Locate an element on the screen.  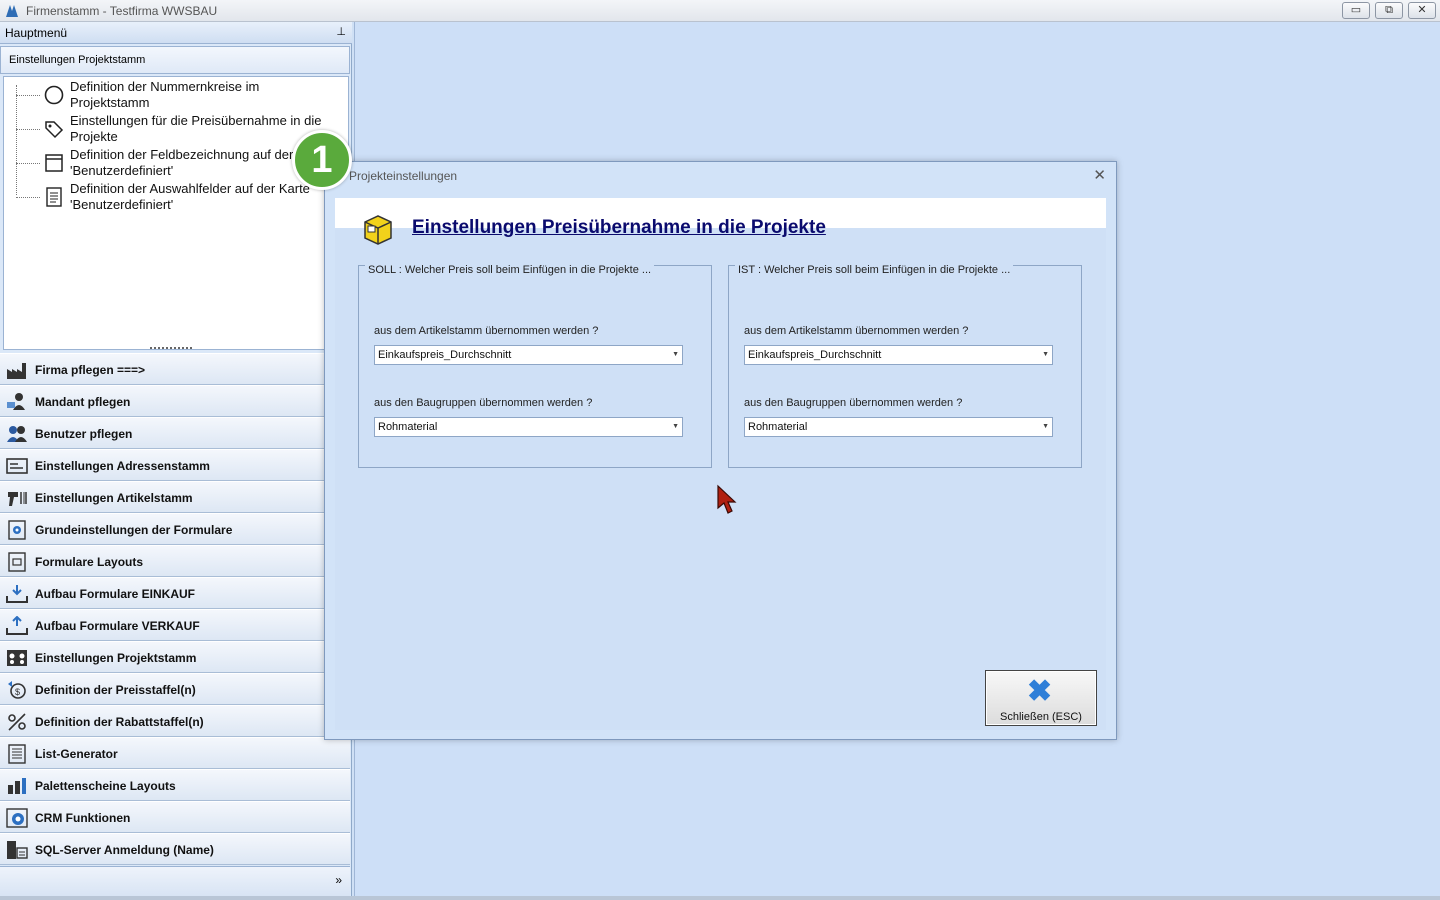
nav-footer: » is located at coordinates (175, 883).